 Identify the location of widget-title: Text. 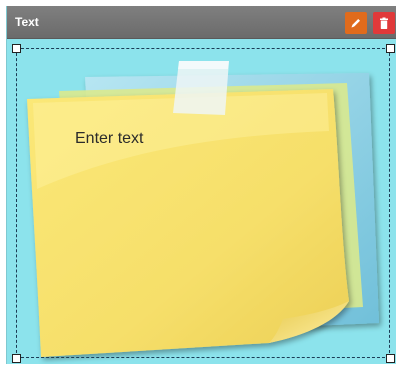
(27, 22).